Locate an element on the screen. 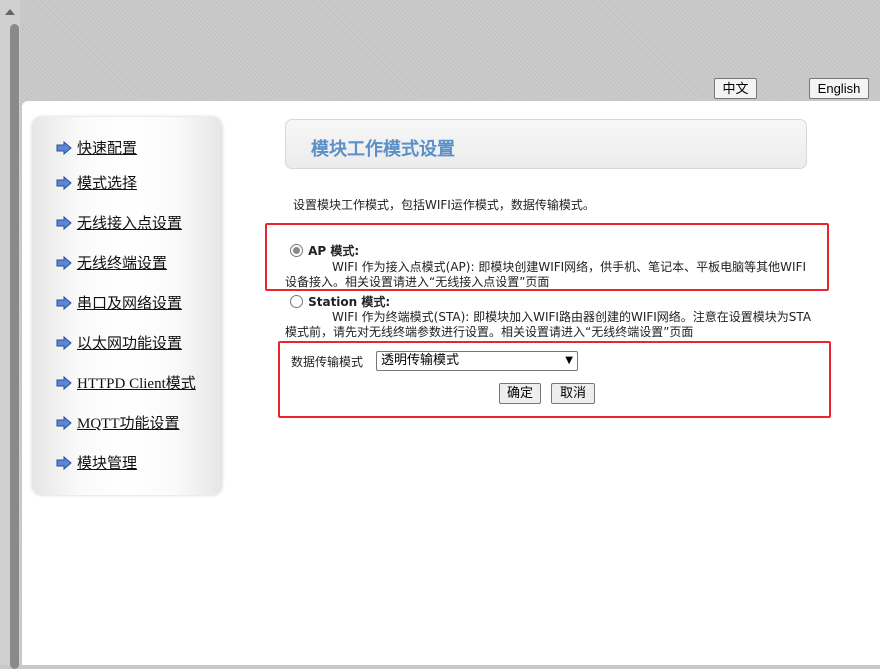  sidebar-item: 模块管理 is located at coordinates (96, 462).